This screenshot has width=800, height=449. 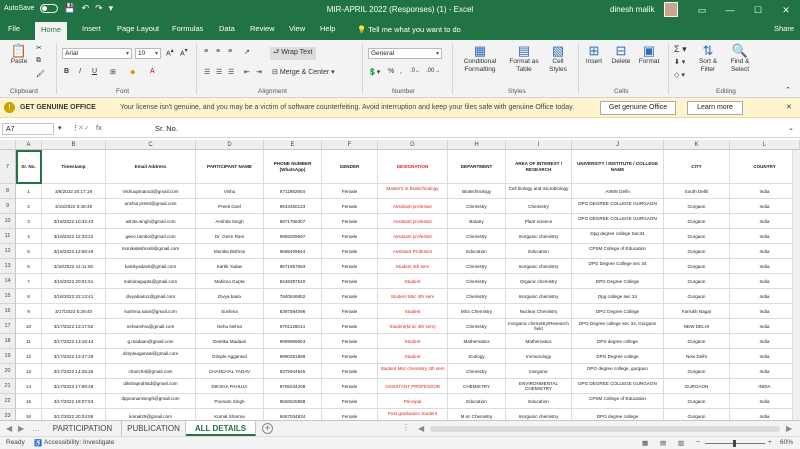 I want to click on decrease-font-icon: A▾, so click(x=184, y=52).